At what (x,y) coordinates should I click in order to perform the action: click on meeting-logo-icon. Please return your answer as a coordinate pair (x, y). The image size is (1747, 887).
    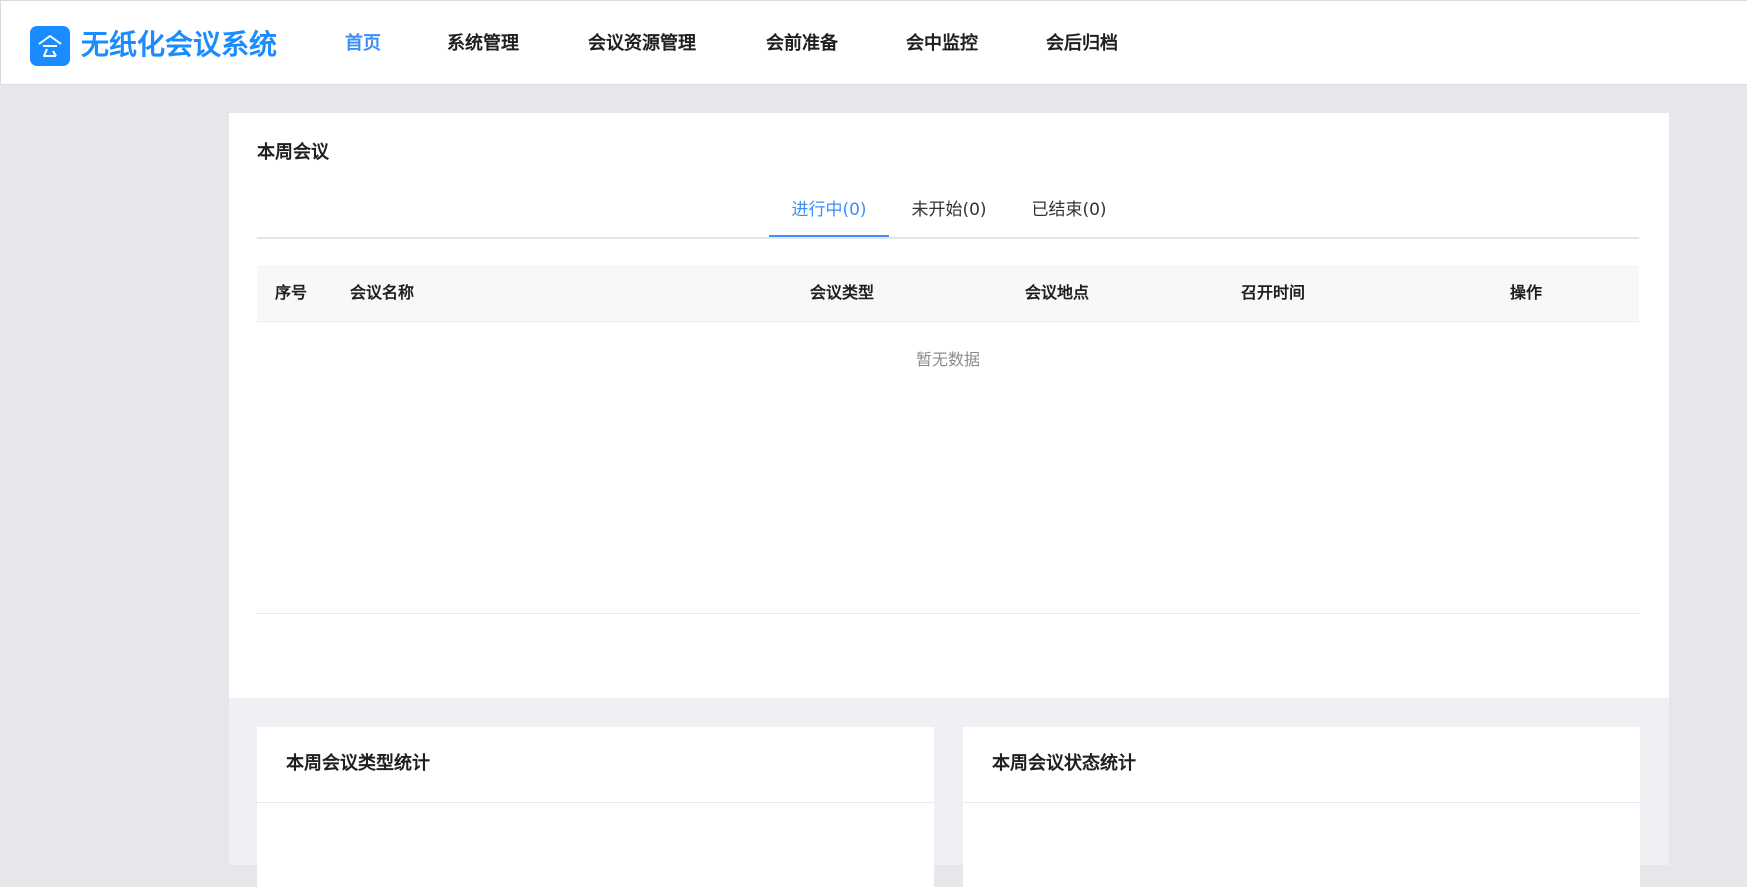
    Looking at the image, I should click on (50, 46).